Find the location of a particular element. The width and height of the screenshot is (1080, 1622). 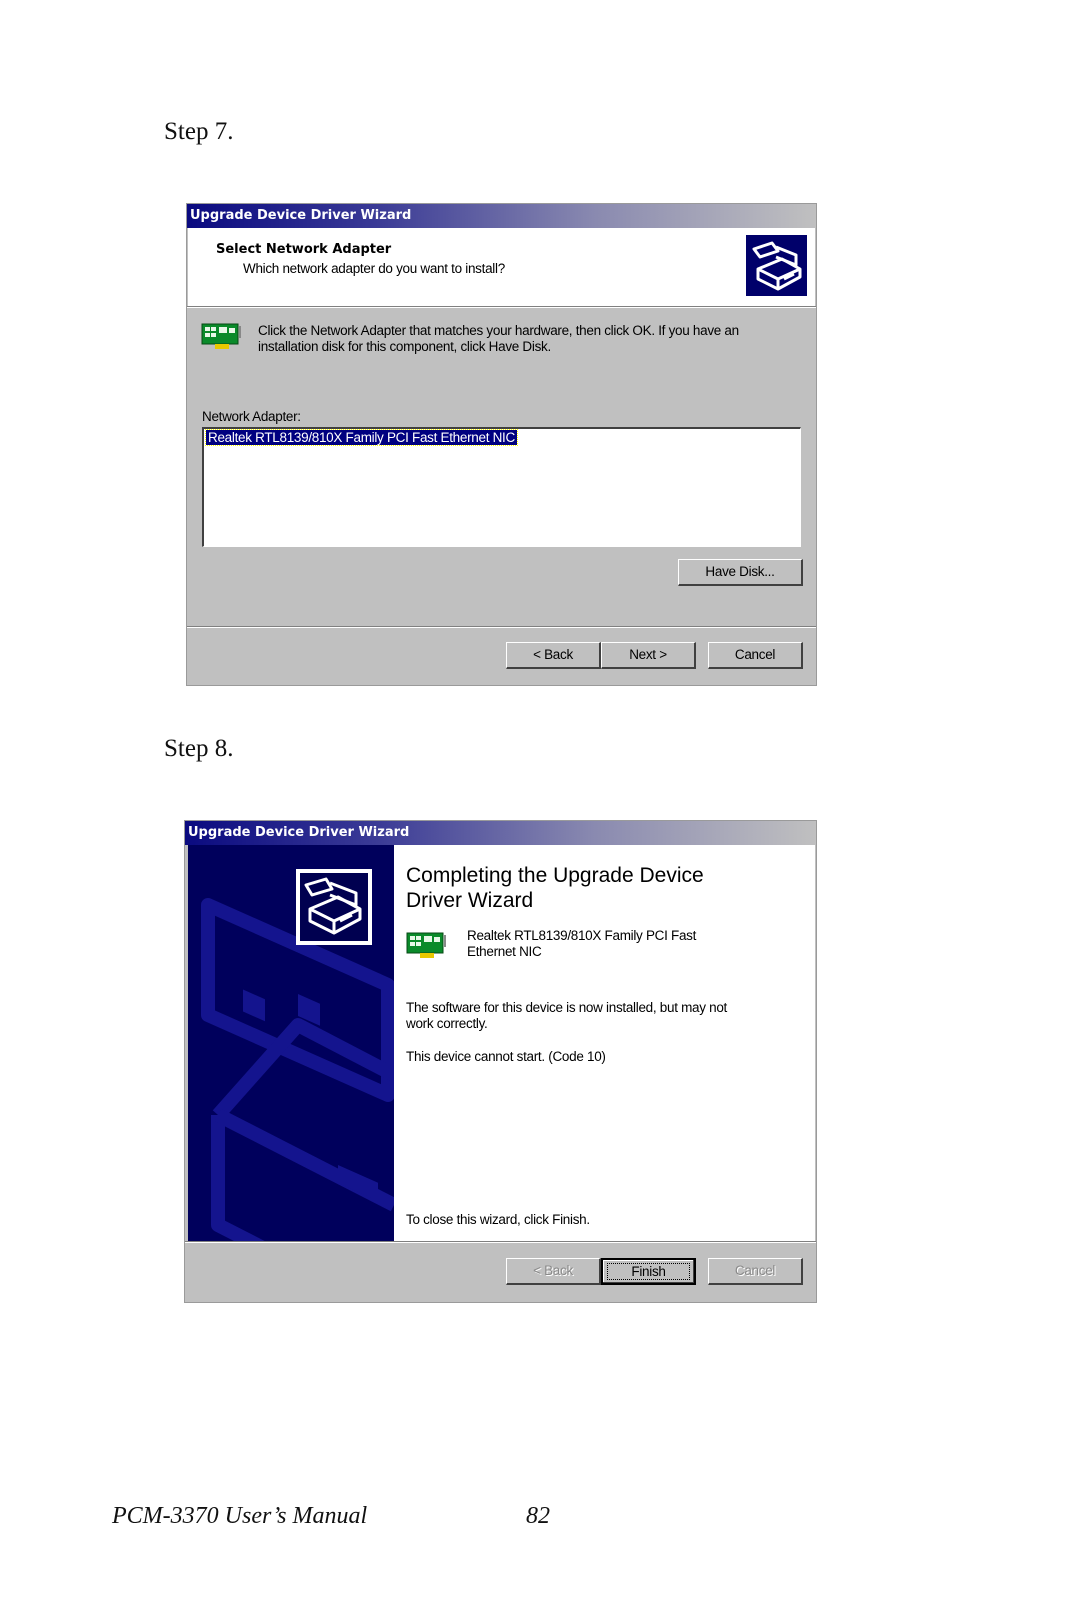

step7-titlebar: Upgrade Device Driver Wizard is located at coordinates (501, 216).